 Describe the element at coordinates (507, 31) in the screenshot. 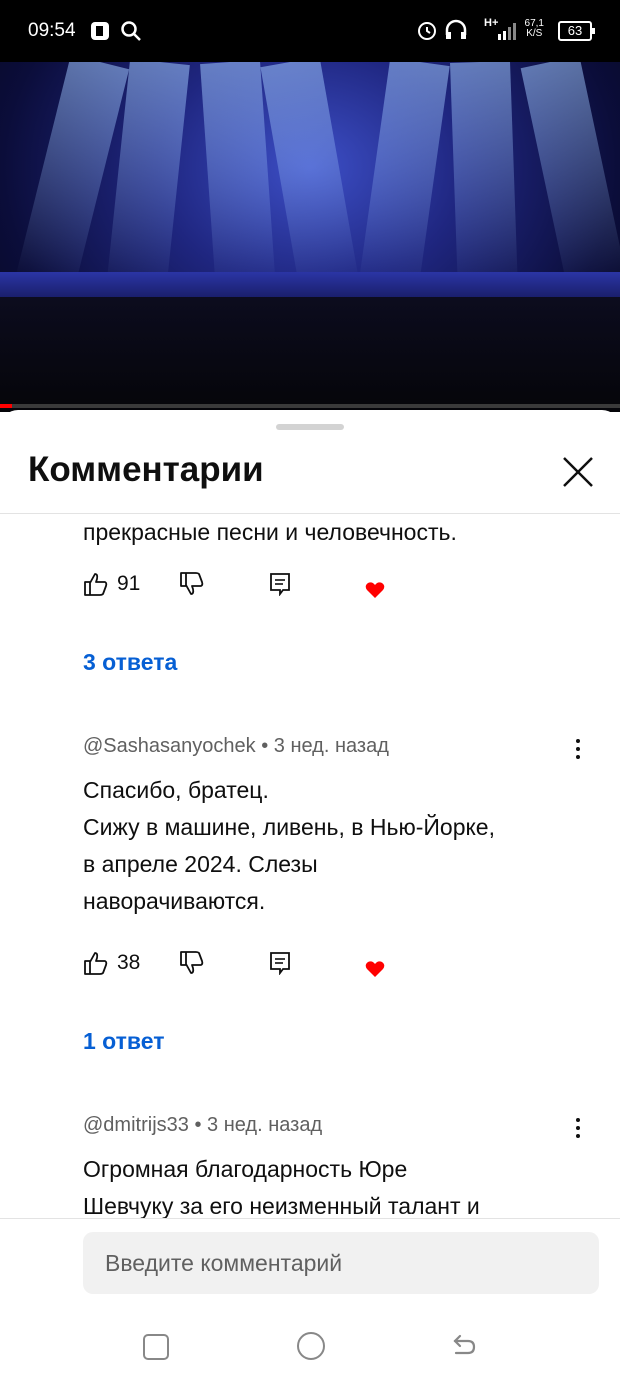

I see `signal-icon` at that location.